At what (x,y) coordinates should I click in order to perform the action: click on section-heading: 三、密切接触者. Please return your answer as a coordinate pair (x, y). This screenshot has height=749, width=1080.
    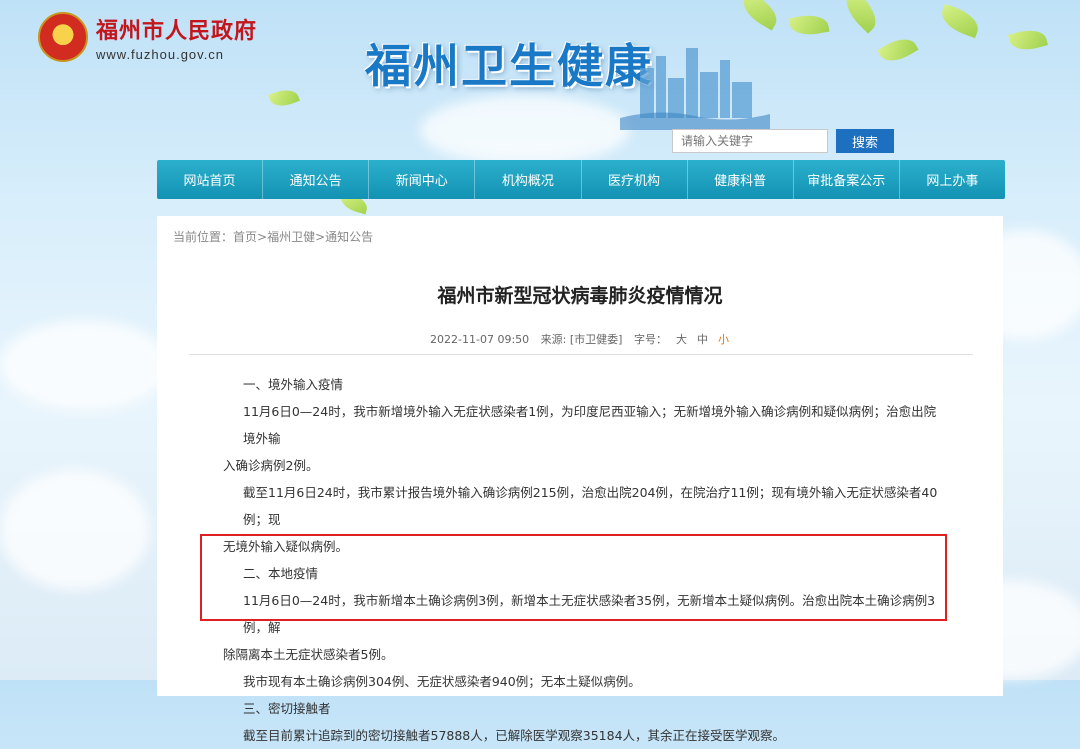
    Looking at the image, I should click on (287, 708).